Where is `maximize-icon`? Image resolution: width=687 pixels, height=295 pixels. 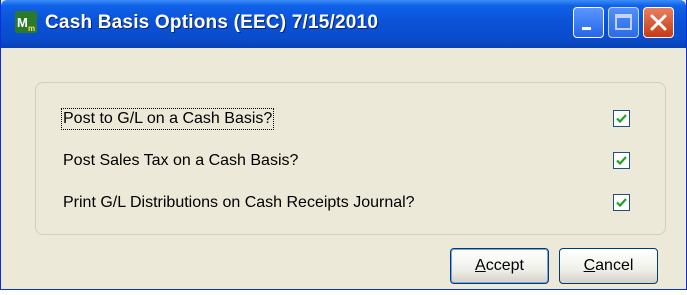 maximize-icon is located at coordinates (623, 22).